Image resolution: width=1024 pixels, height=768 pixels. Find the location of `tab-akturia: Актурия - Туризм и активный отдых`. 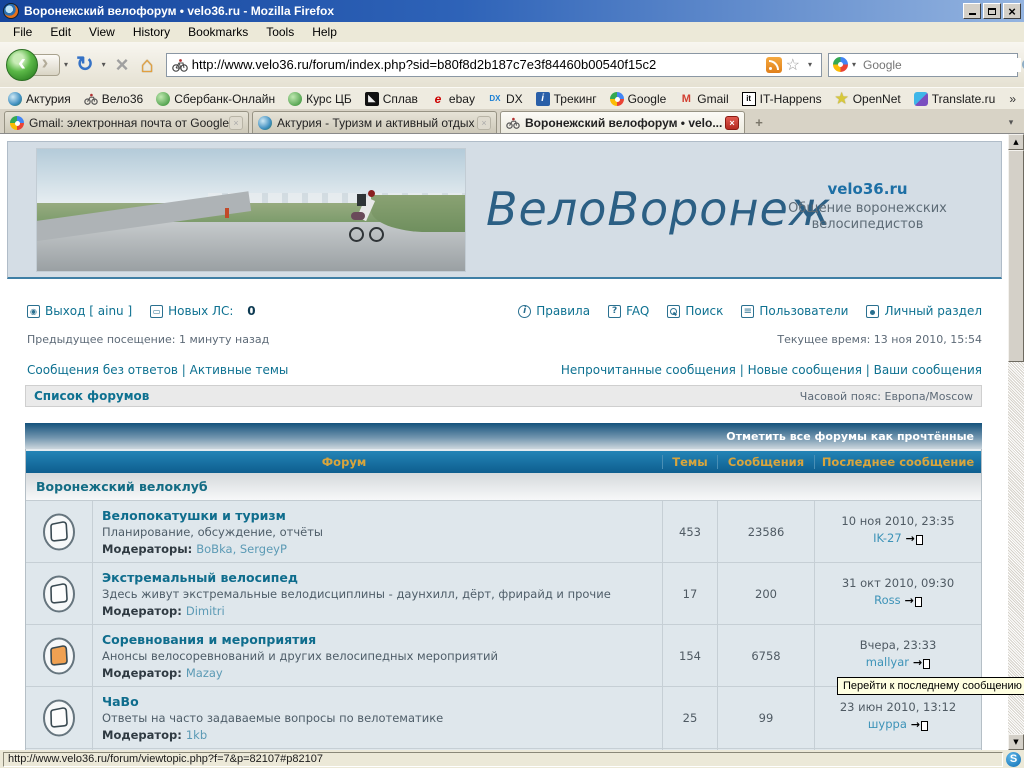

tab-akturia: Актурия - Туризм и активный отдых is located at coordinates (374, 122).